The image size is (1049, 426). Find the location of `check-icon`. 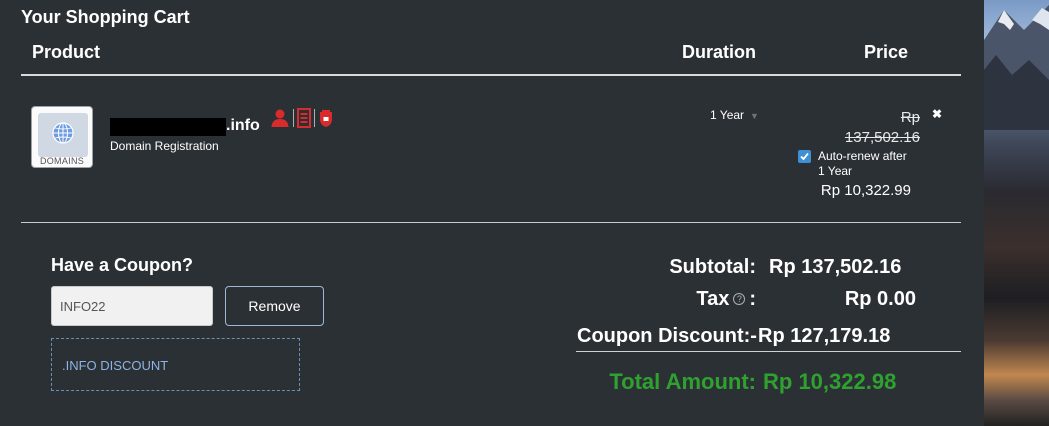

check-icon is located at coordinates (804, 156).